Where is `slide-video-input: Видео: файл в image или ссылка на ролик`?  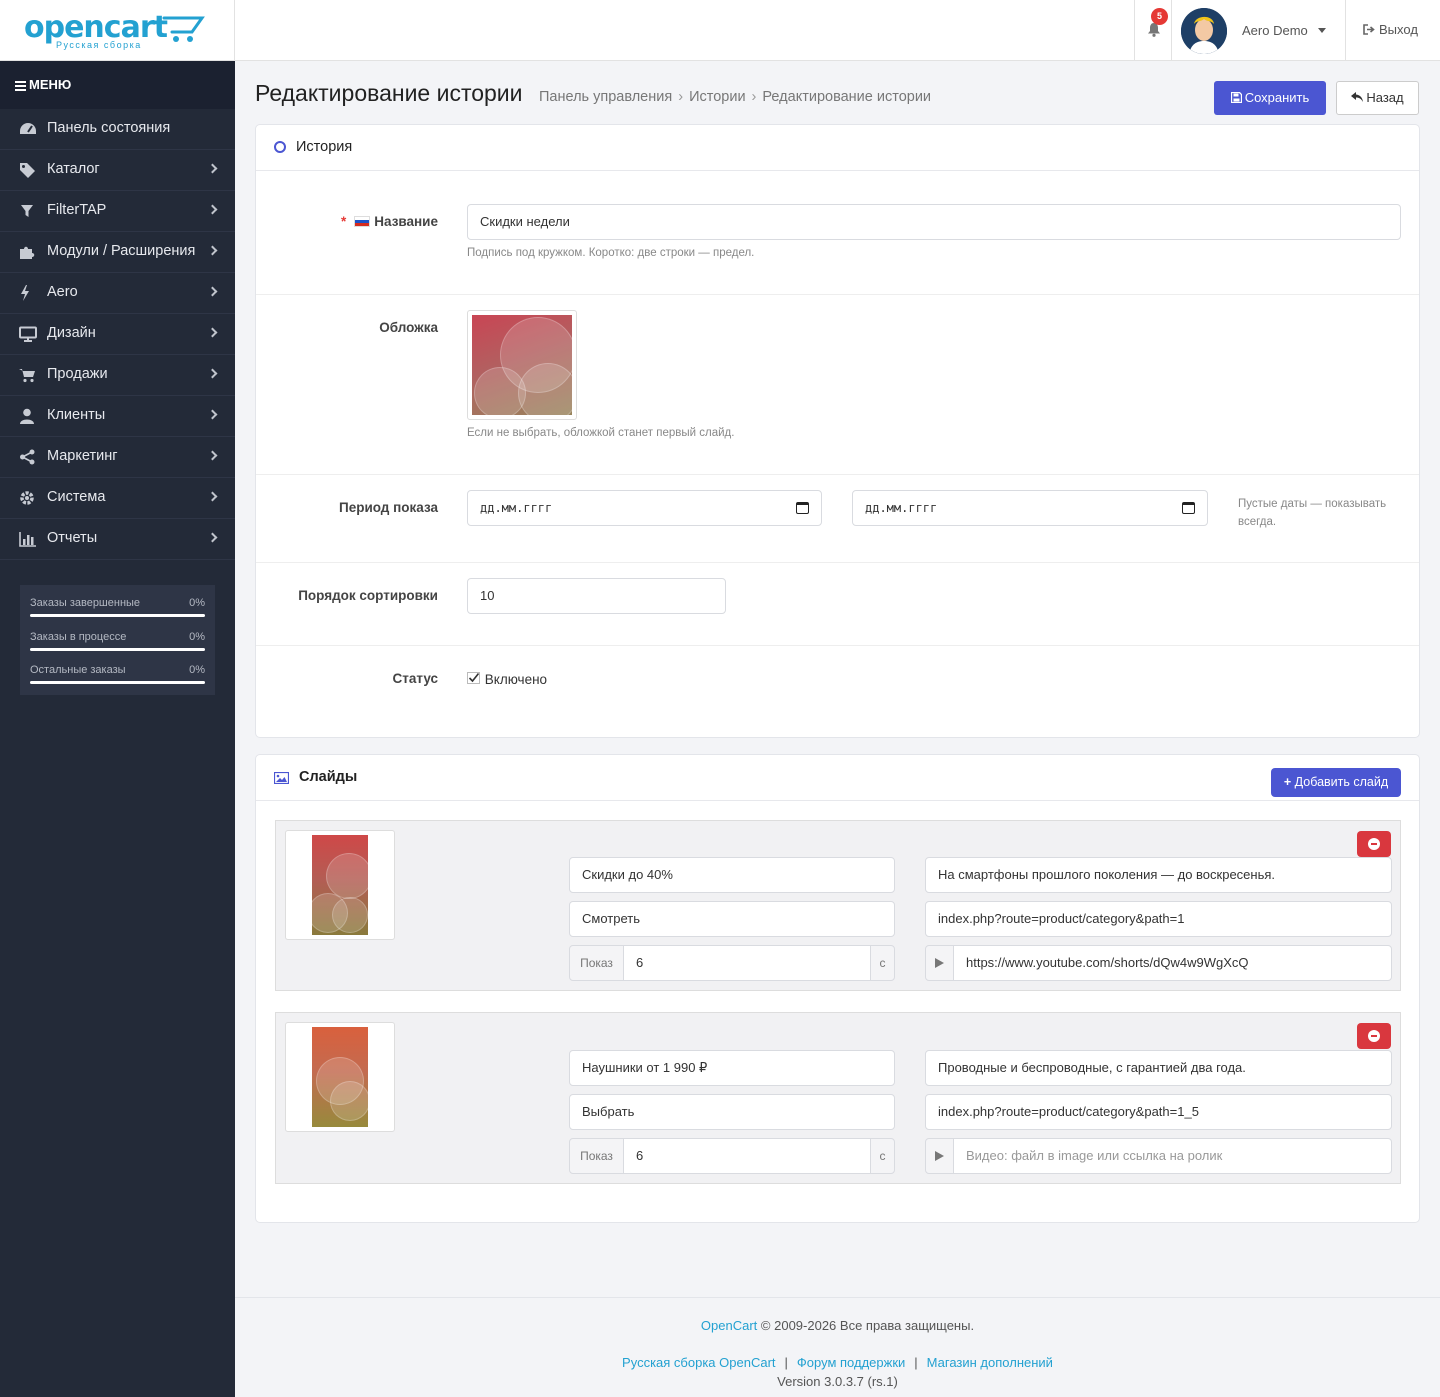
slide-video-input: Видео: файл в image или ссылка на ролик is located at coordinates (1172, 1156).